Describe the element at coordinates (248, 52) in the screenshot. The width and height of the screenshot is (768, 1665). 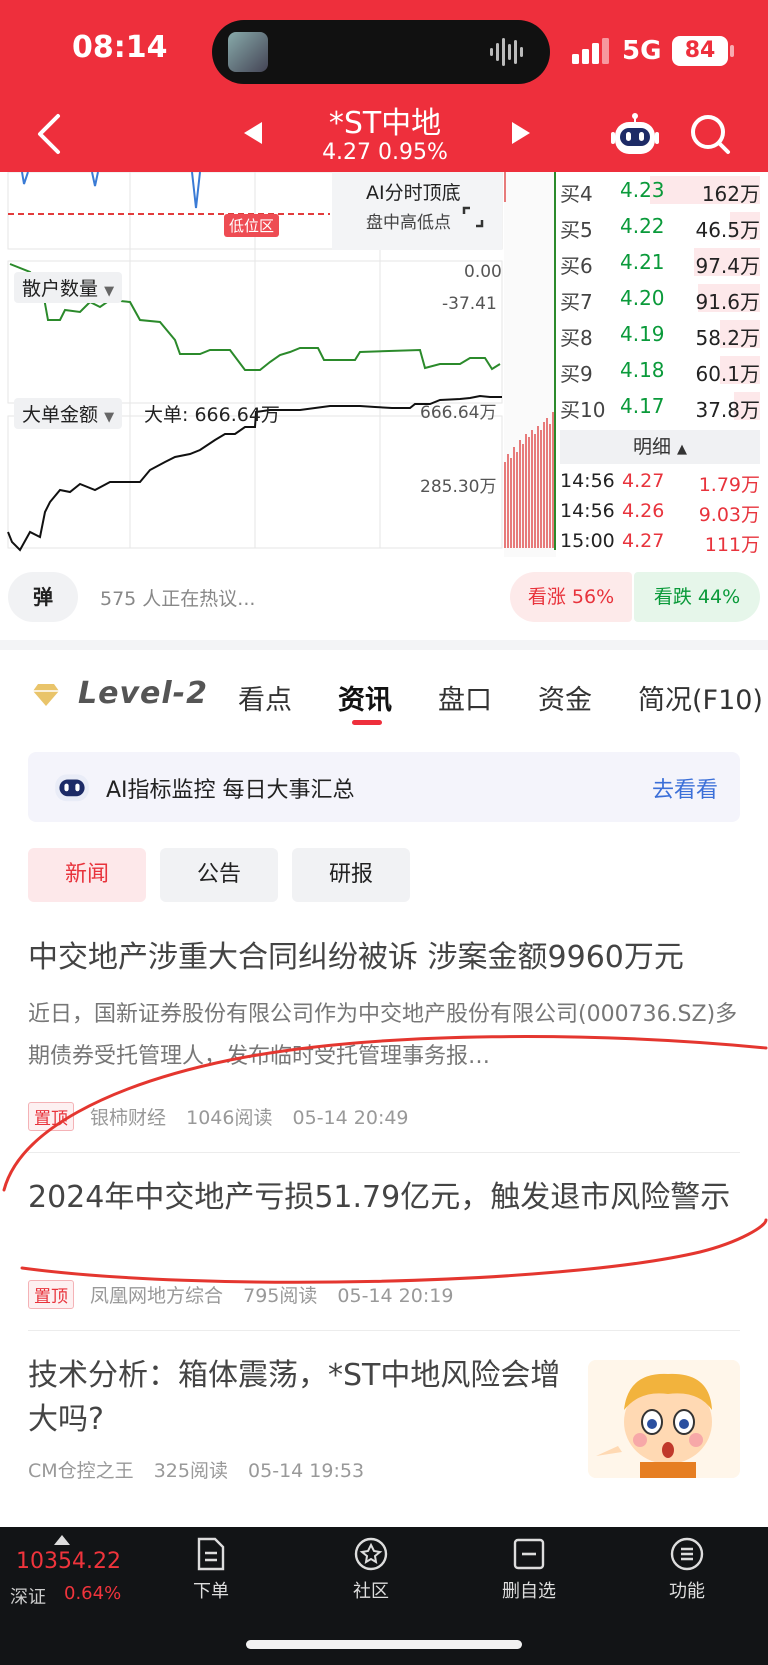
I see `media-thumbnail` at that location.